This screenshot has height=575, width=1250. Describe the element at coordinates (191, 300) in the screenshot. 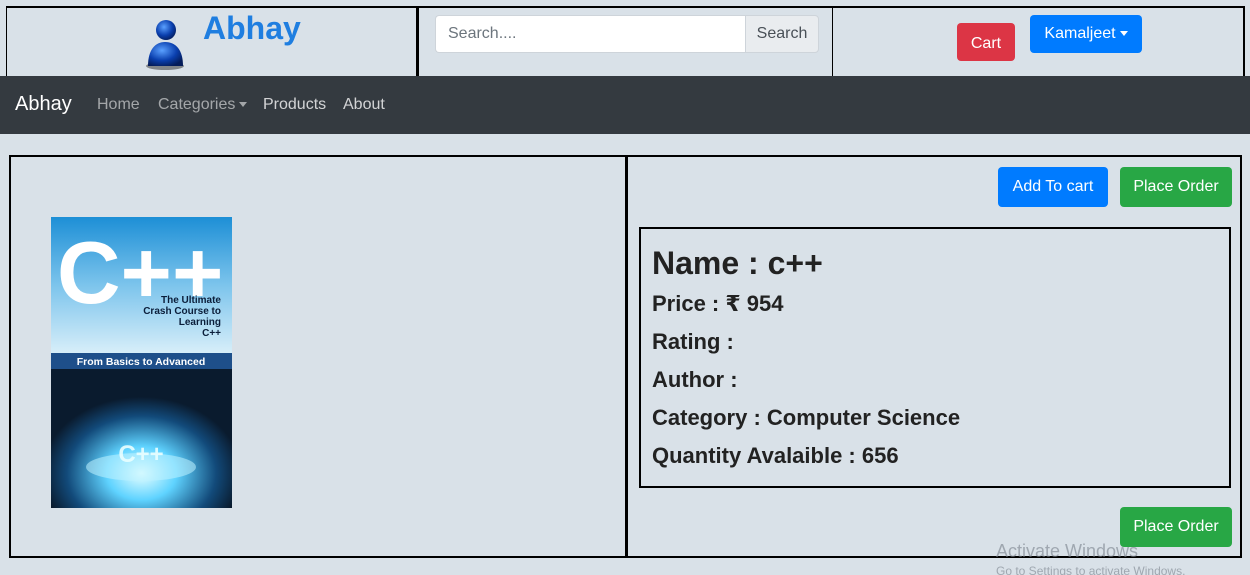

I see `svg-text: The Ultimate` at that location.